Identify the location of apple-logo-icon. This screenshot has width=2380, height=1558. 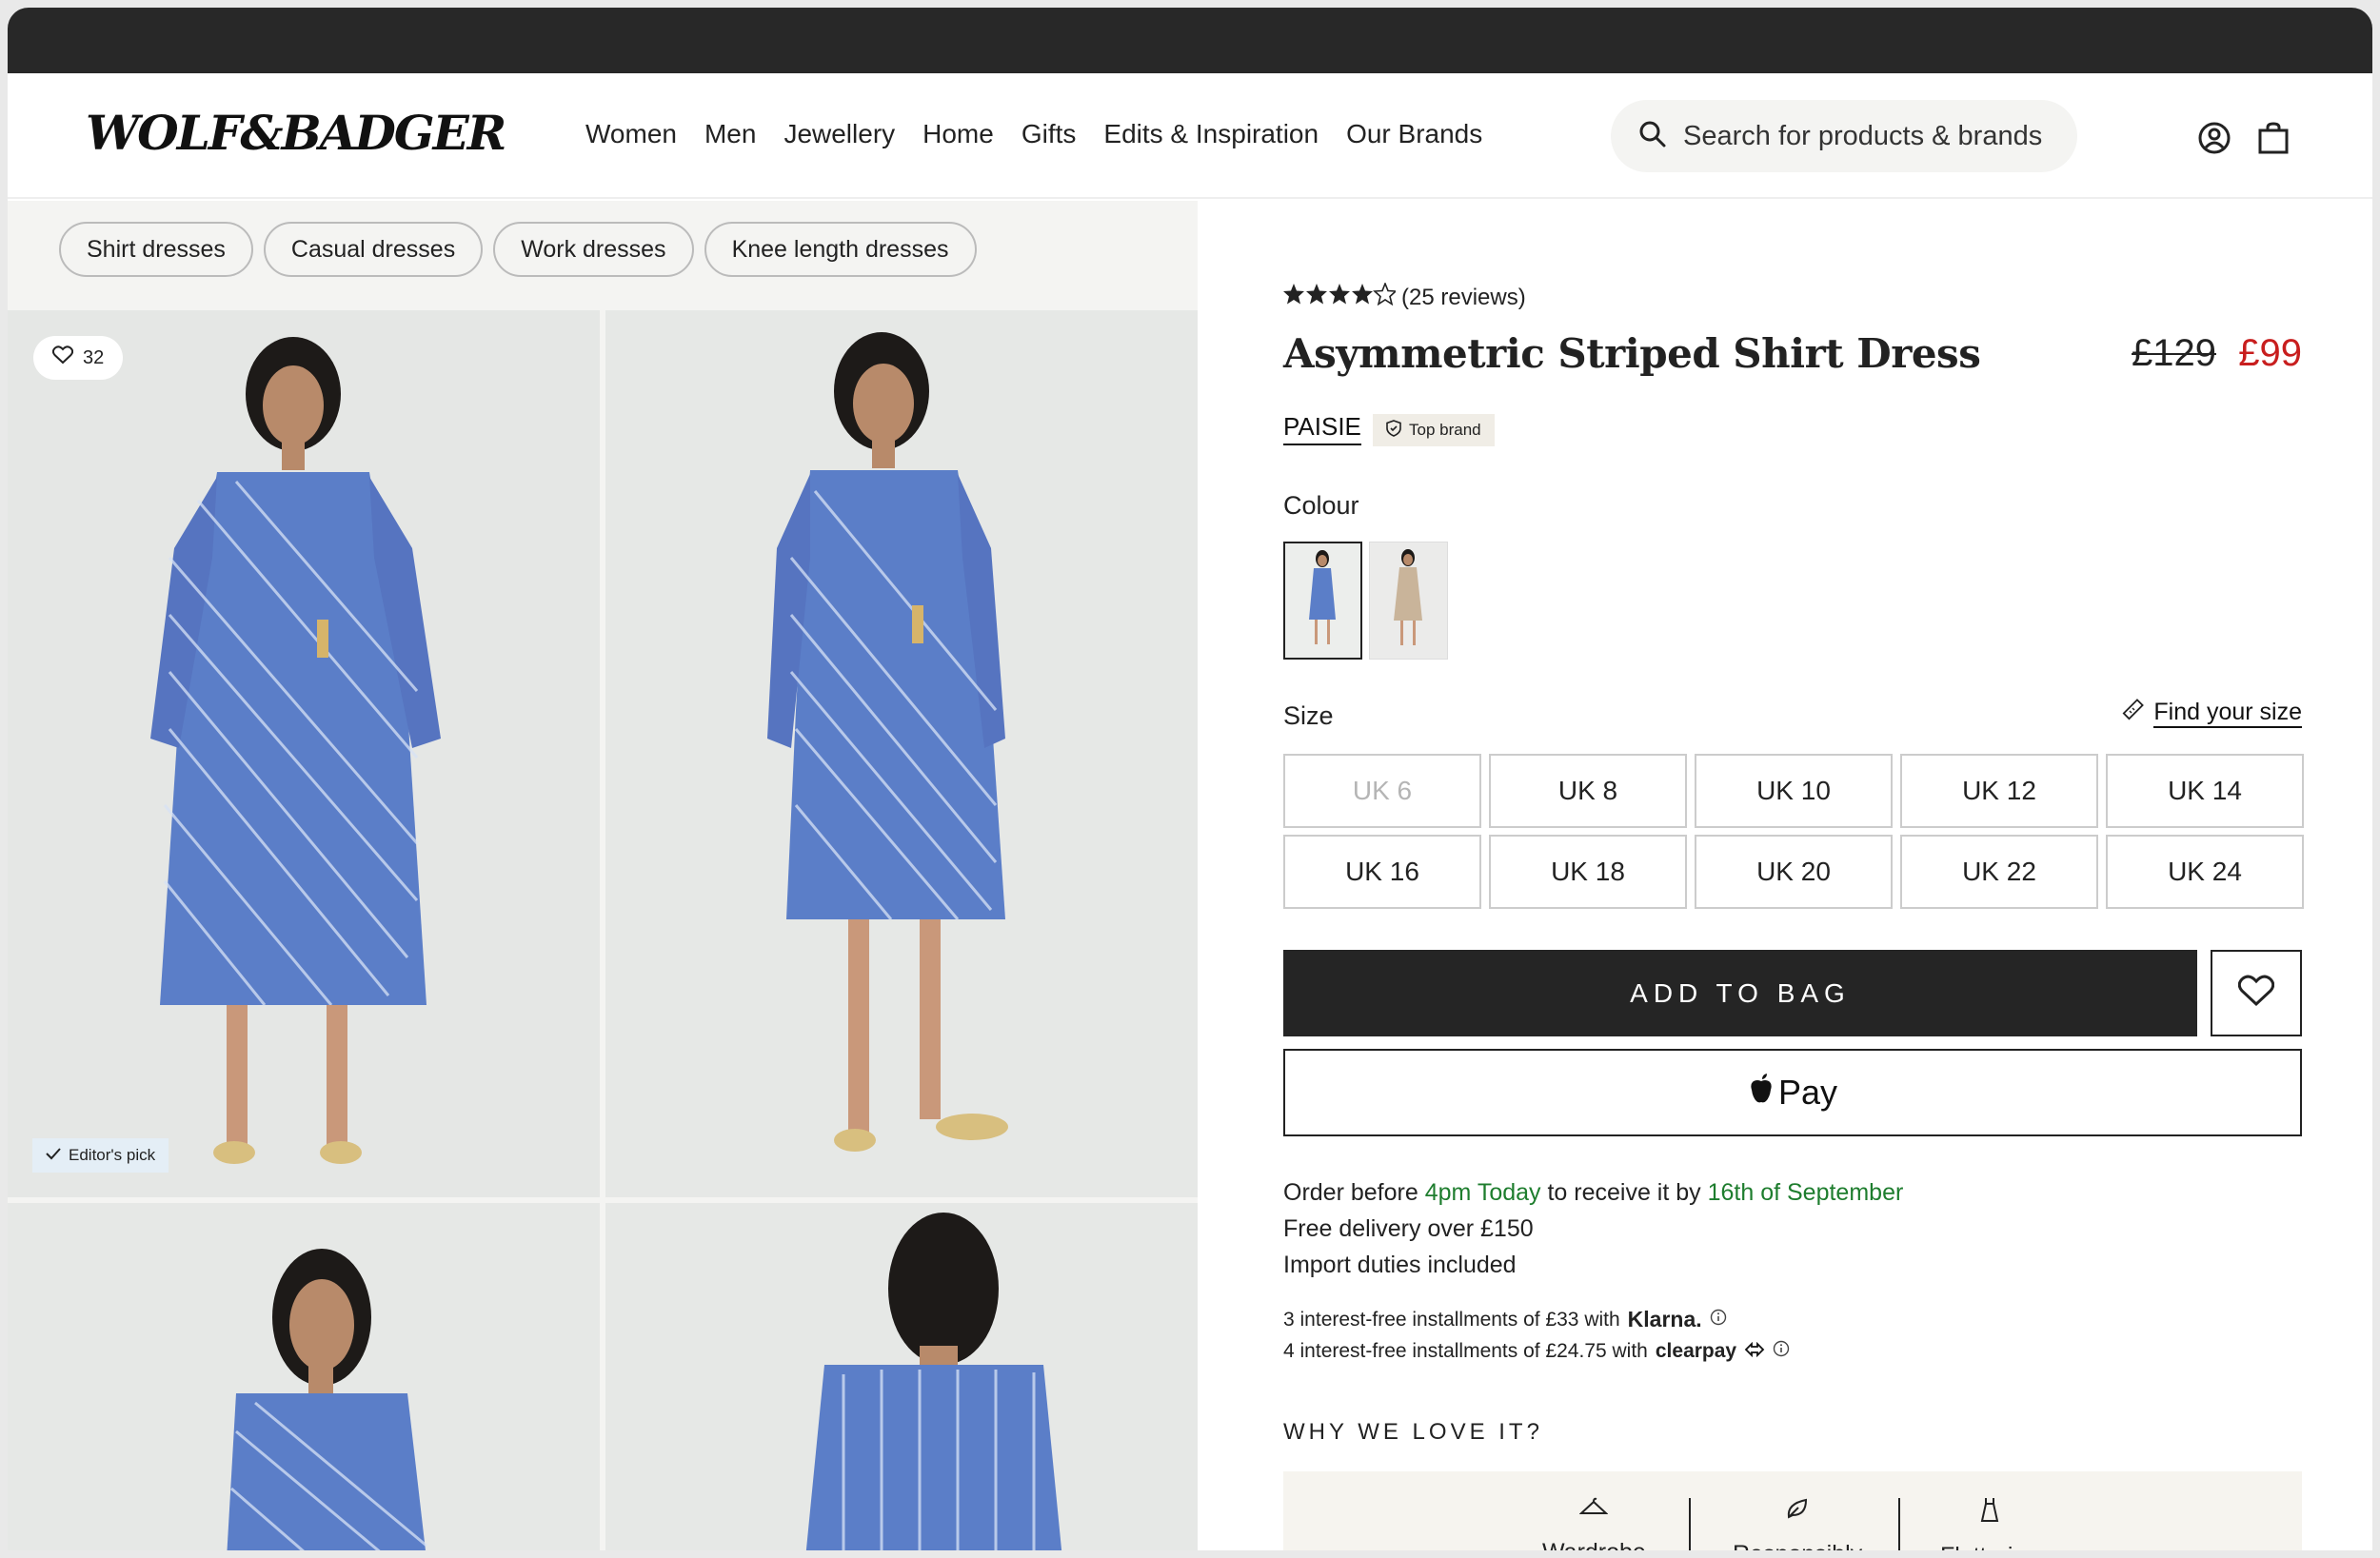
(1761, 1093).